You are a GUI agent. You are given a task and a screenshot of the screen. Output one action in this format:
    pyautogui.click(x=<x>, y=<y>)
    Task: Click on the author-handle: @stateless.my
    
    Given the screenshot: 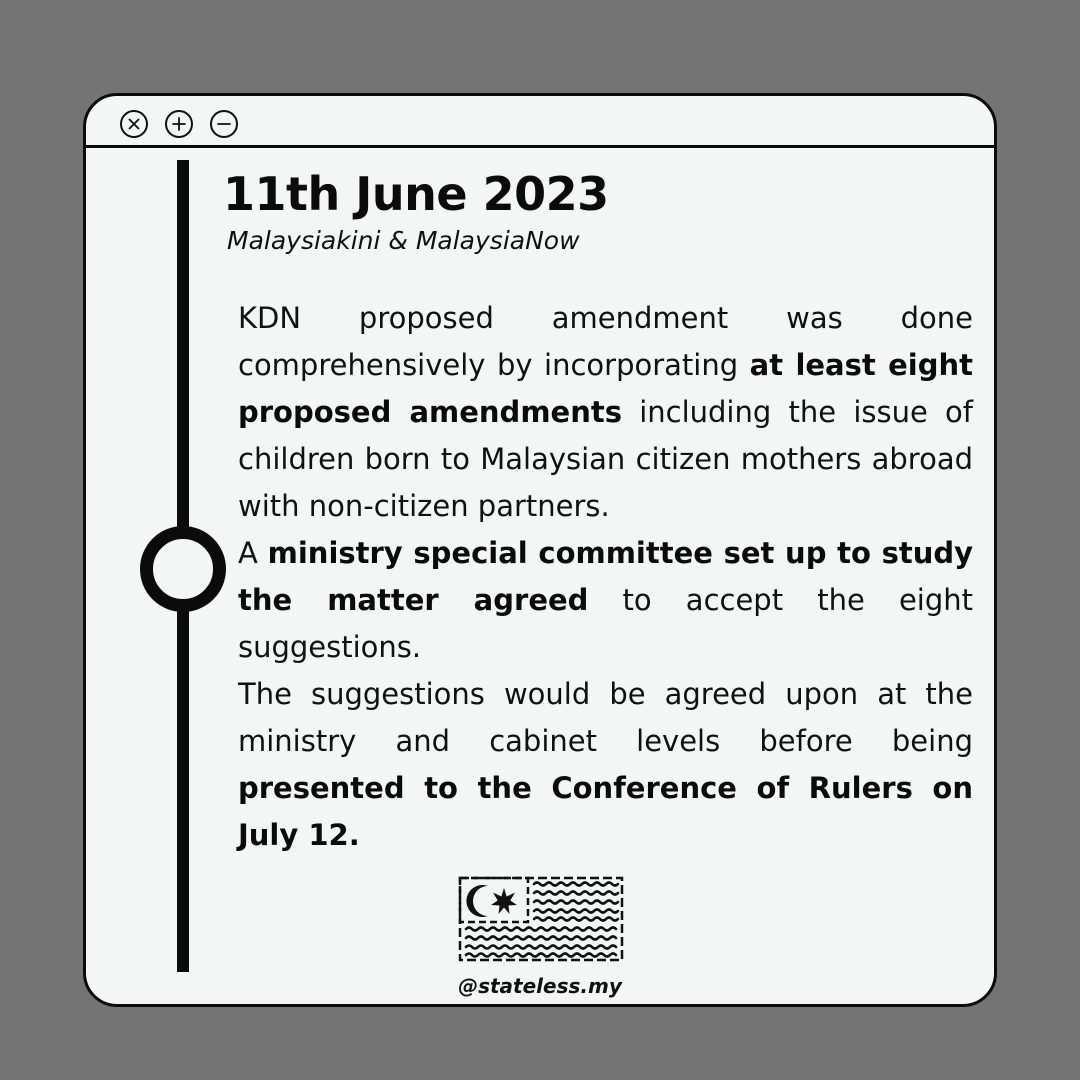 What is the action you would take?
    pyautogui.click(x=540, y=986)
    